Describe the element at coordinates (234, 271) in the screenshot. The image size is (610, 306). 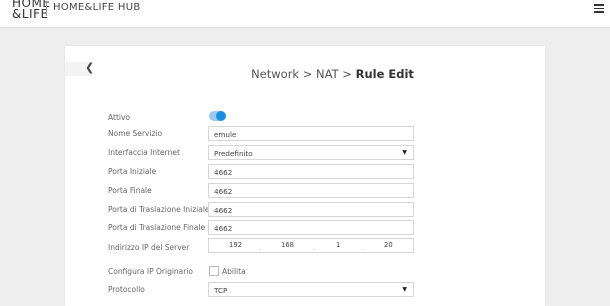
I see `original-ip-checkbox-label: Abilita` at that location.